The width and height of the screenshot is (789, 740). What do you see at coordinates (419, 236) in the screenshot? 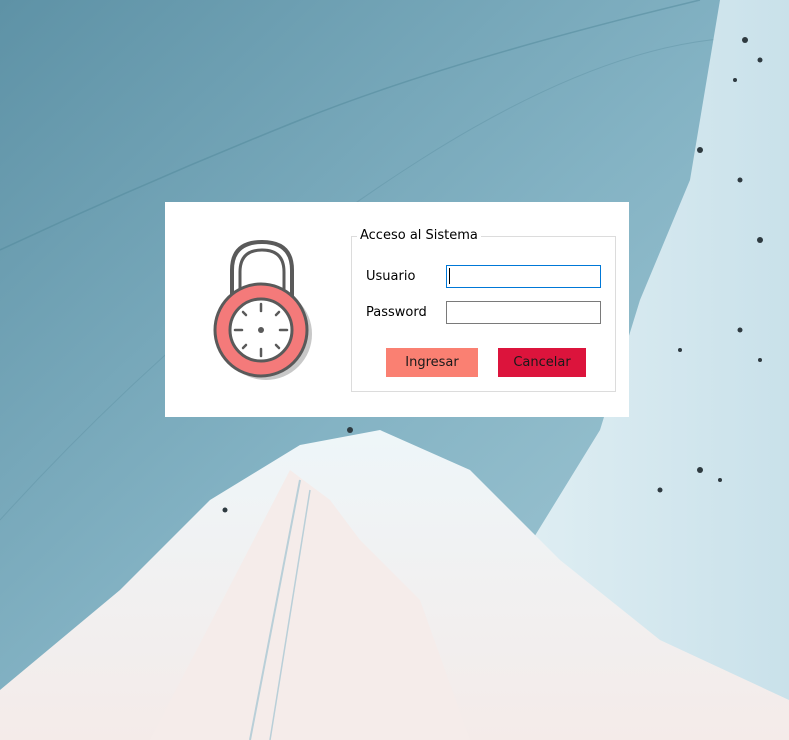
I see `groupbox-title: Acceso al Sistema` at bounding box center [419, 236].